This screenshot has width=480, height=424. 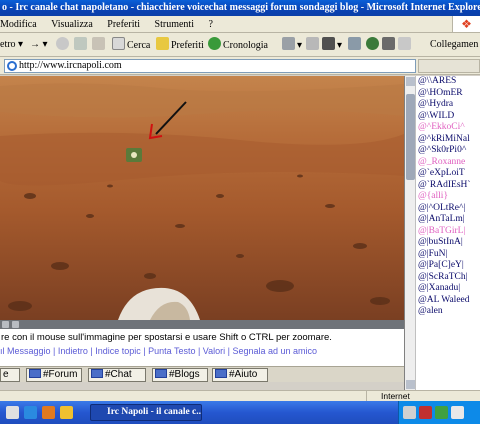 I want to click on tab-aiuto: #Aiuto, so click(x=240, y=375).